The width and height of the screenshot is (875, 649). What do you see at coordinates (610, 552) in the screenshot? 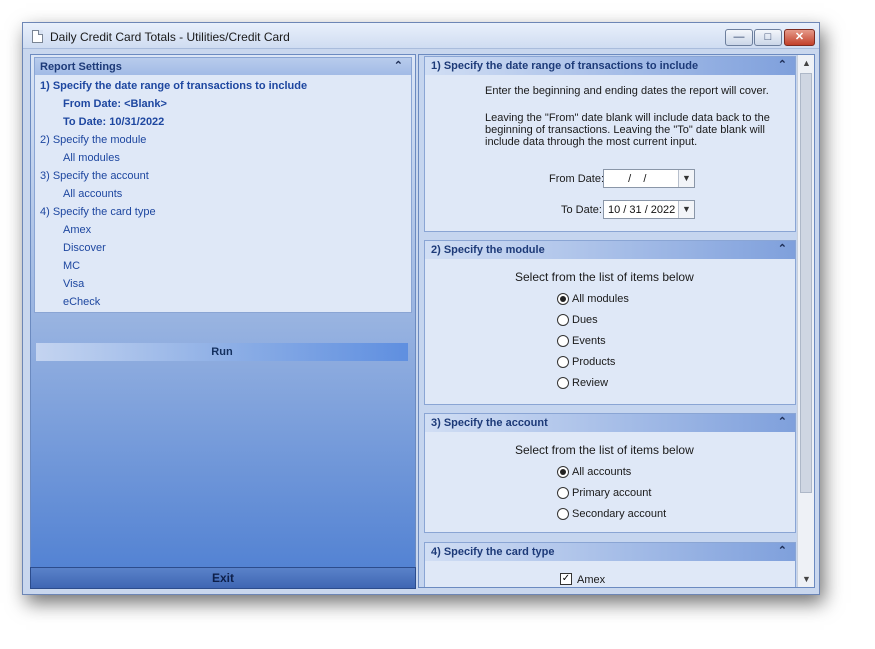
I see `card-type-header: 4) Specify the card type ⌃` at bounding box center [610, 552].